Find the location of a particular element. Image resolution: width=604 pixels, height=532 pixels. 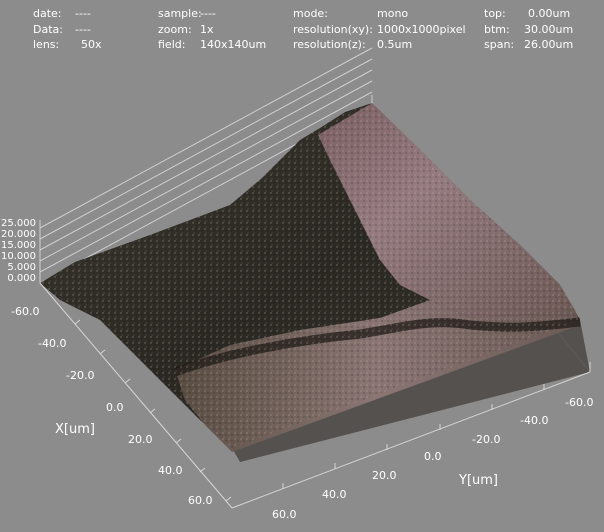

y-tick-label: -40.0 is located at coordinates (534, 420).